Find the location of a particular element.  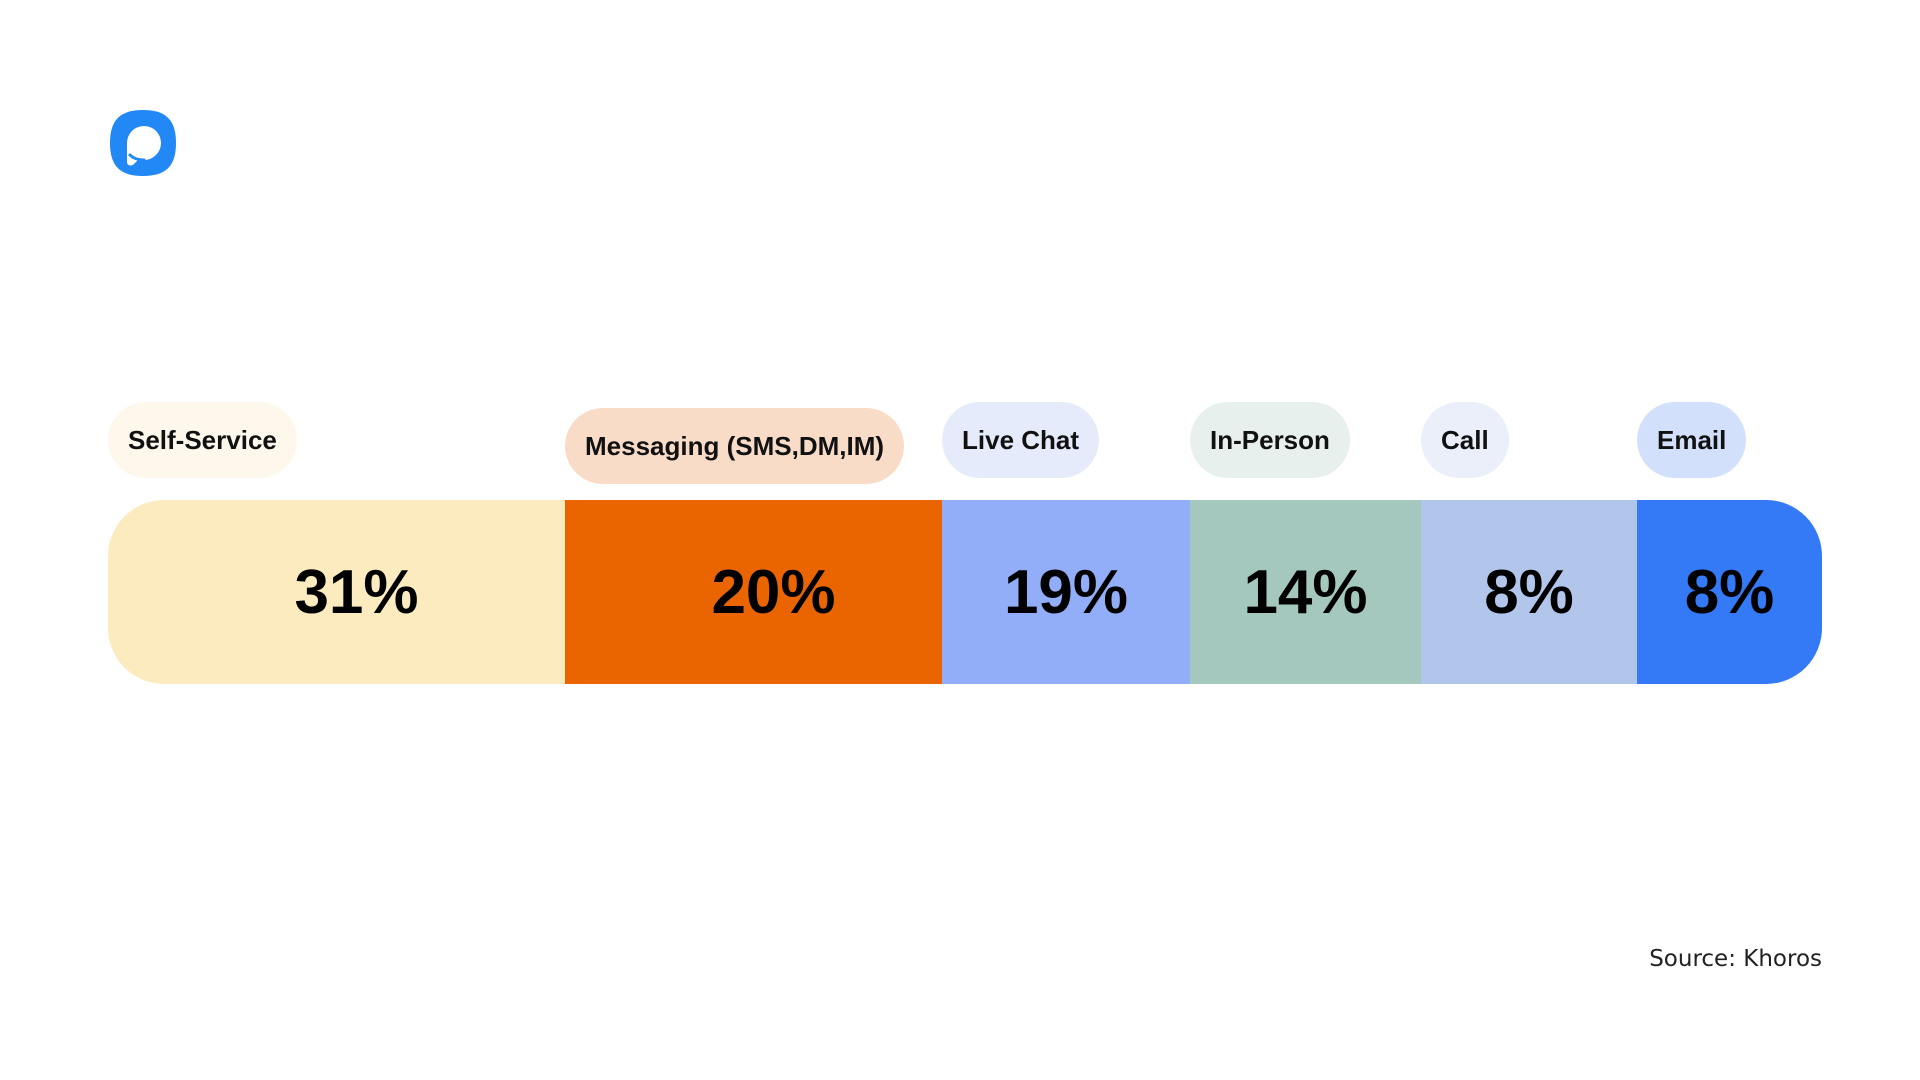

data-label: 19% is located at coordinates (1066, 592).